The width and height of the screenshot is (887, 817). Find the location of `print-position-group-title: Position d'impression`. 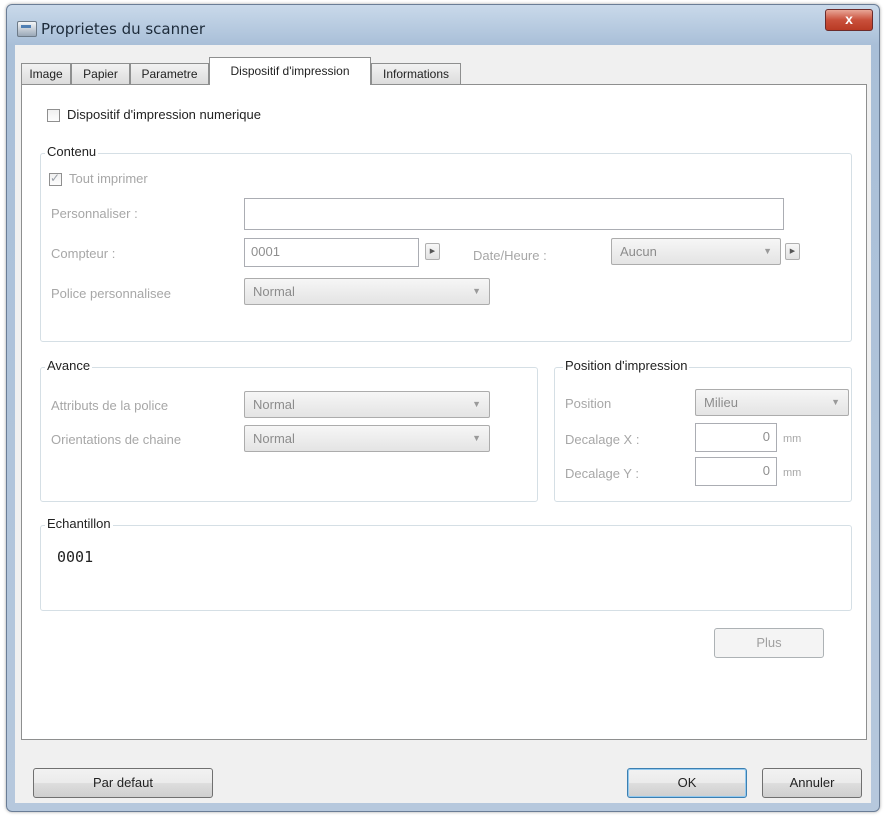

print-position-group-title: Position d'impression is located at coordinates (626, 365).